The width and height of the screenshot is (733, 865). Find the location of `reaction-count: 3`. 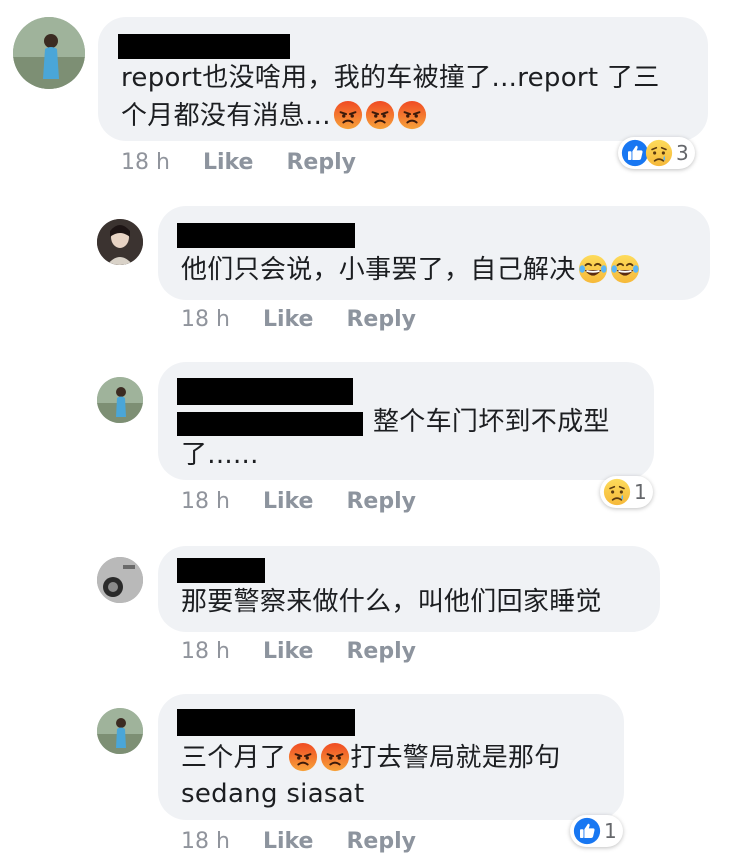

reaction-count: 3 is located at coordinates (682, 153).